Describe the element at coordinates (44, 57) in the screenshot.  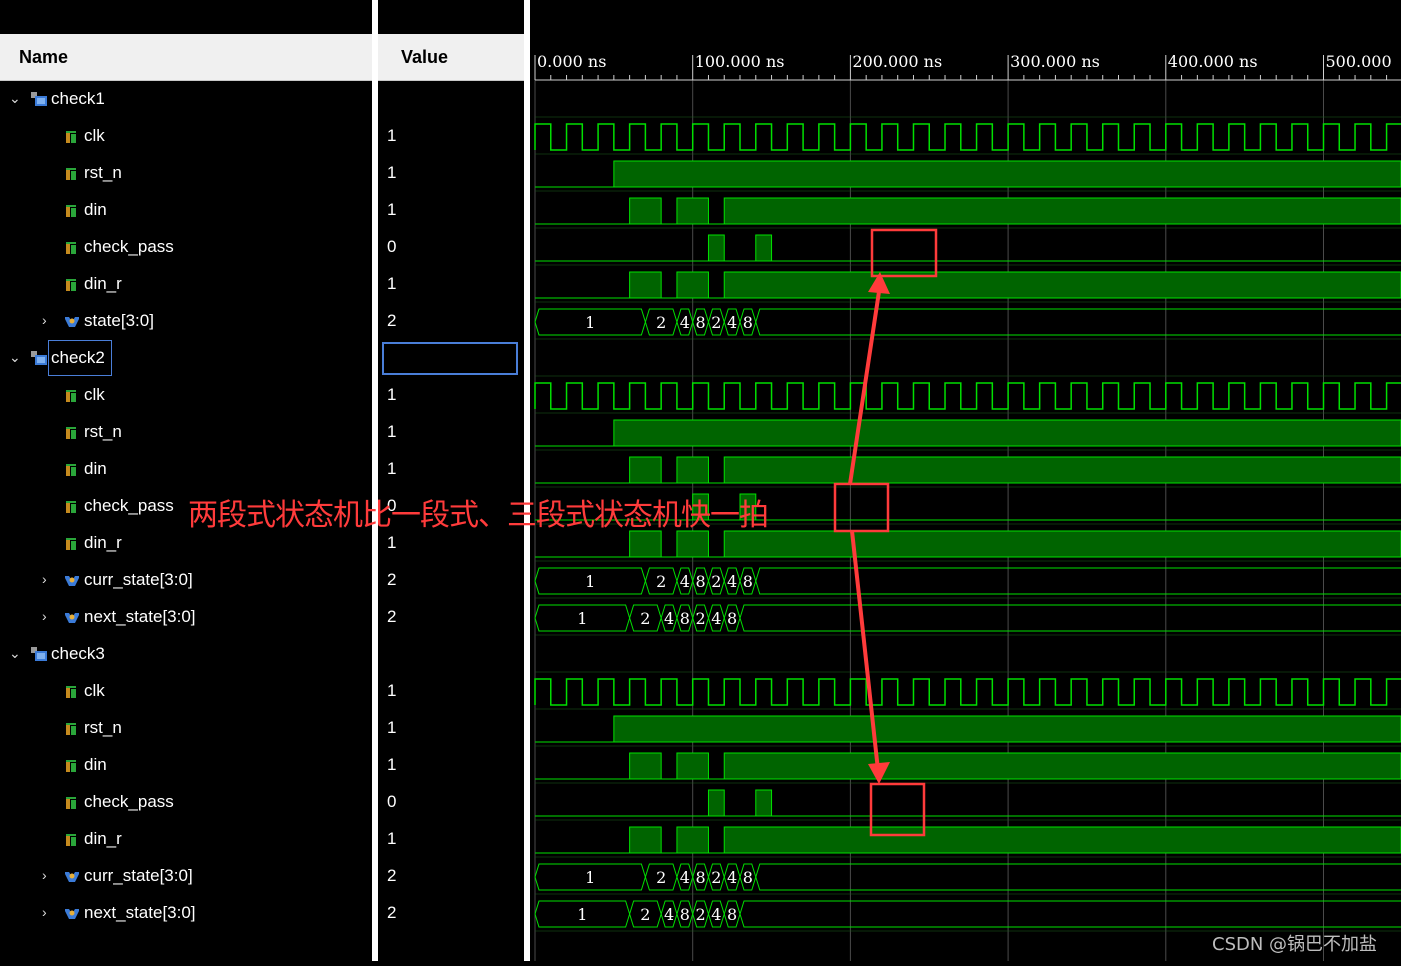
I see `name-header-label: Name` at that location.